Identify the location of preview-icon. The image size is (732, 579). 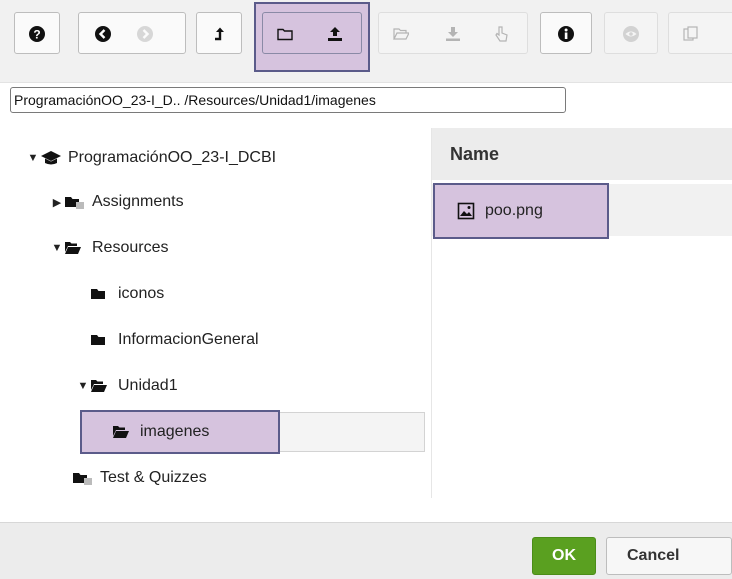
(631, 34).